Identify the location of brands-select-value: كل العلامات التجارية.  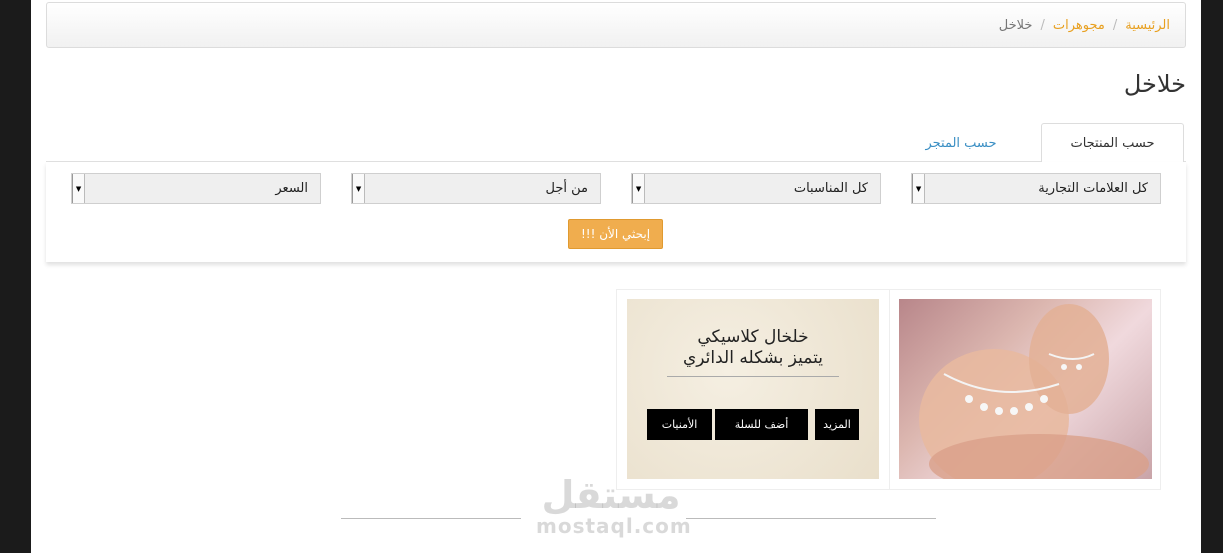
(1093, 188).